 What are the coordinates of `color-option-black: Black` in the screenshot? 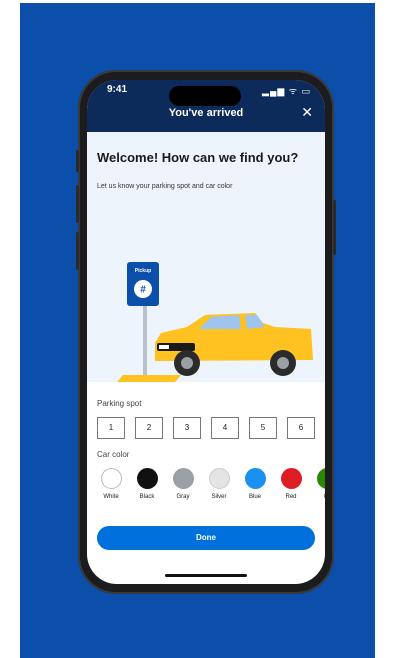 It's located at (147, 484).